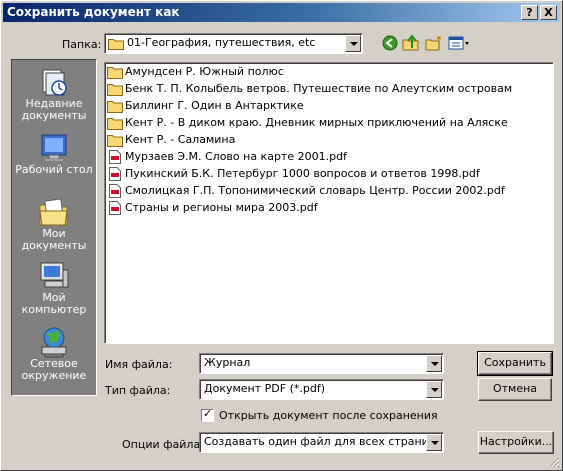 Image resolution: width=563 pixels, height=471 pixels. Describe the element at coordinates (390, 43) in the screenshot. I see `back-arrow-icon` at that location.